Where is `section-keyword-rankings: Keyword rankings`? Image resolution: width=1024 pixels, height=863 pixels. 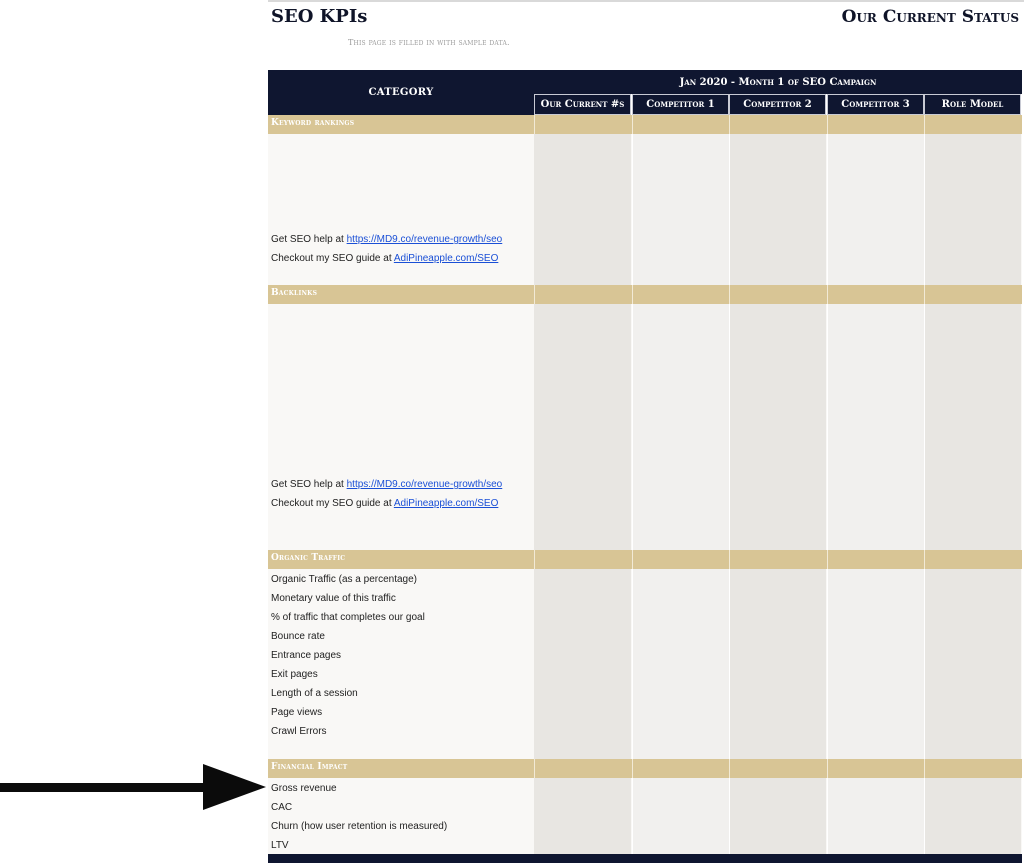
section-keyword-rankings: Keyword rankings is located at coordinates (645, 124).